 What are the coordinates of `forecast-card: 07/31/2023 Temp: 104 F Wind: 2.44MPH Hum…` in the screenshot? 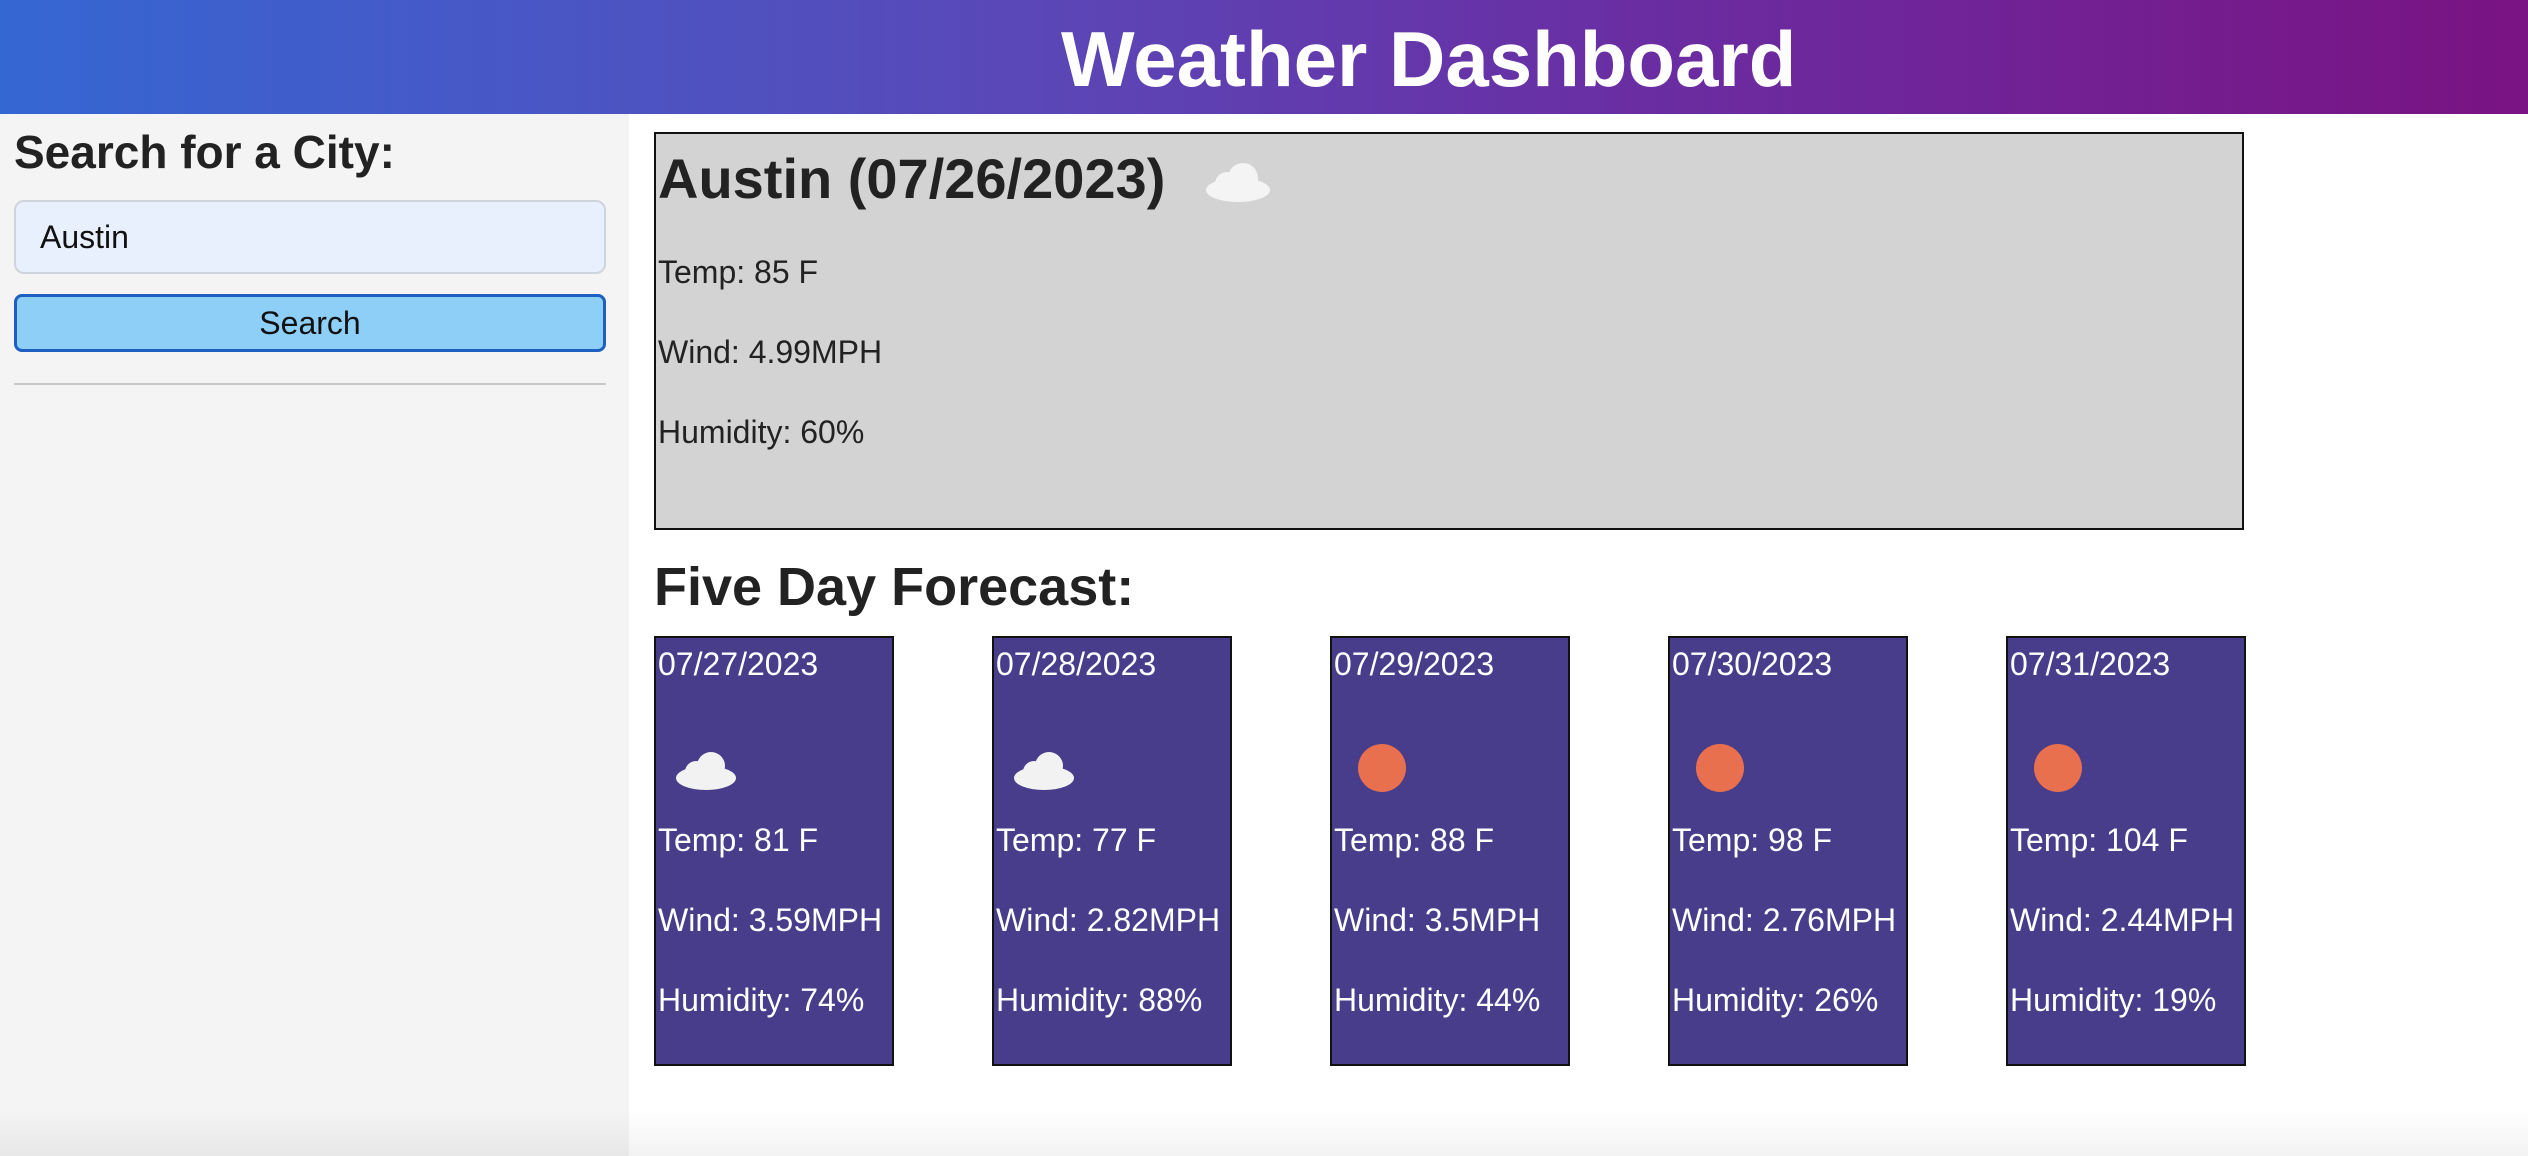 It's located at (2126, 851).